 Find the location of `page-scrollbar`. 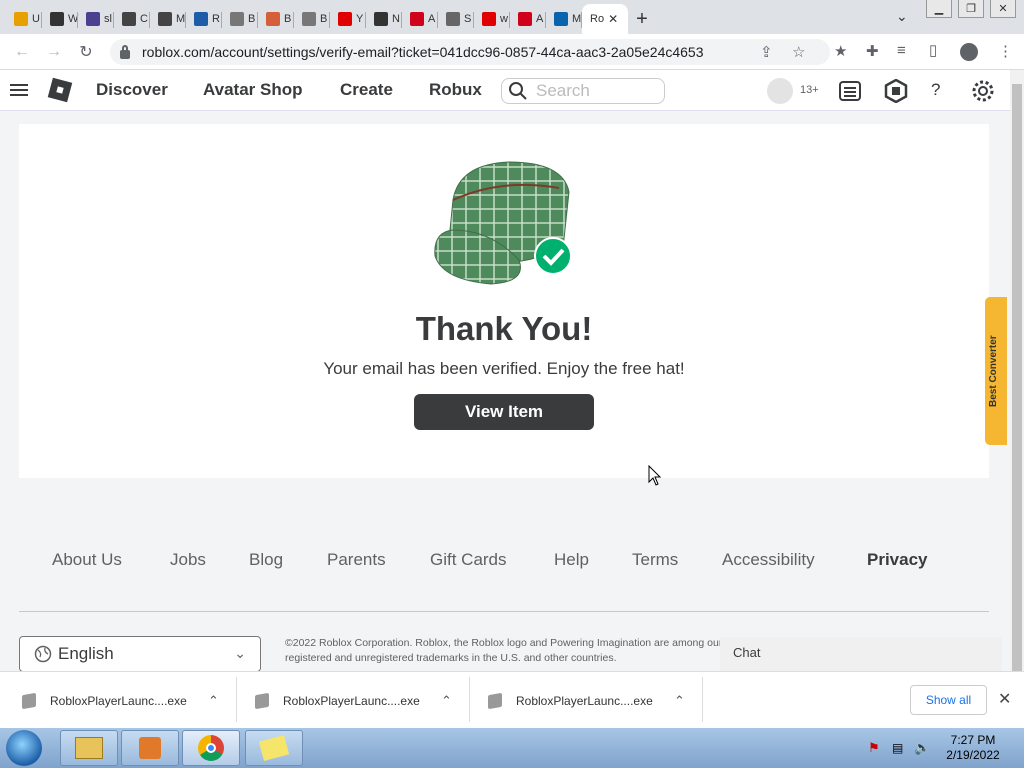

page-scrollbar is located at coordinates (1017, 389).